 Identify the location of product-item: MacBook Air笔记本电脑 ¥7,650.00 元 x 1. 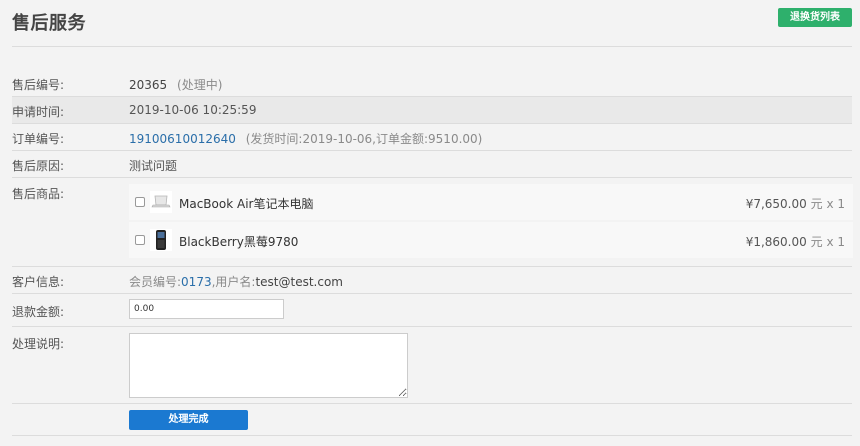
(491, 202).